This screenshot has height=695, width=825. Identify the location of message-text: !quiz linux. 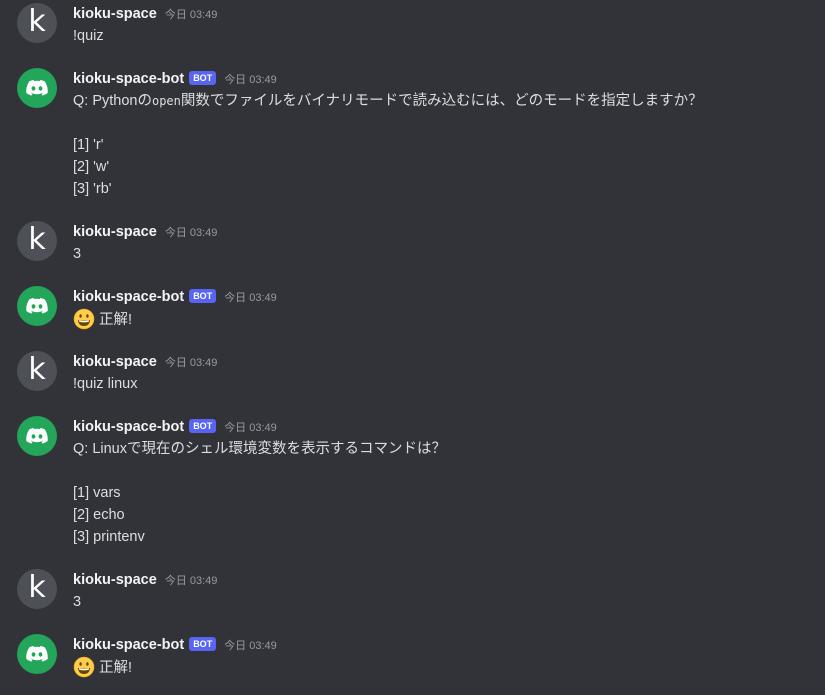
(105, 384).